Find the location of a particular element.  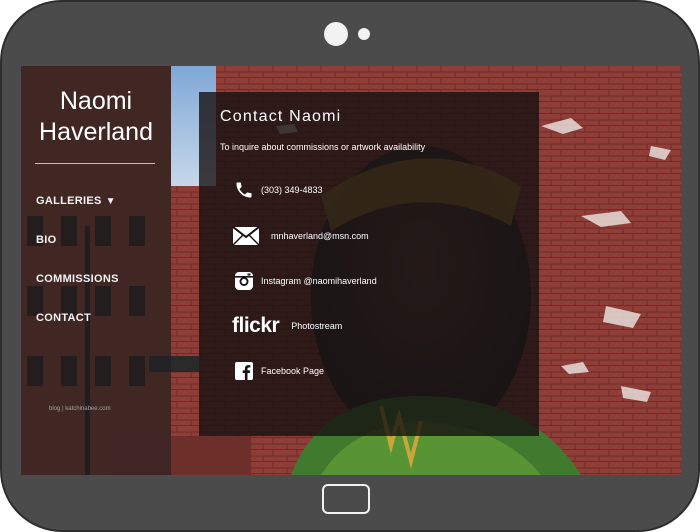

nav-item-label: BIO is located at coordinates (46, 240).